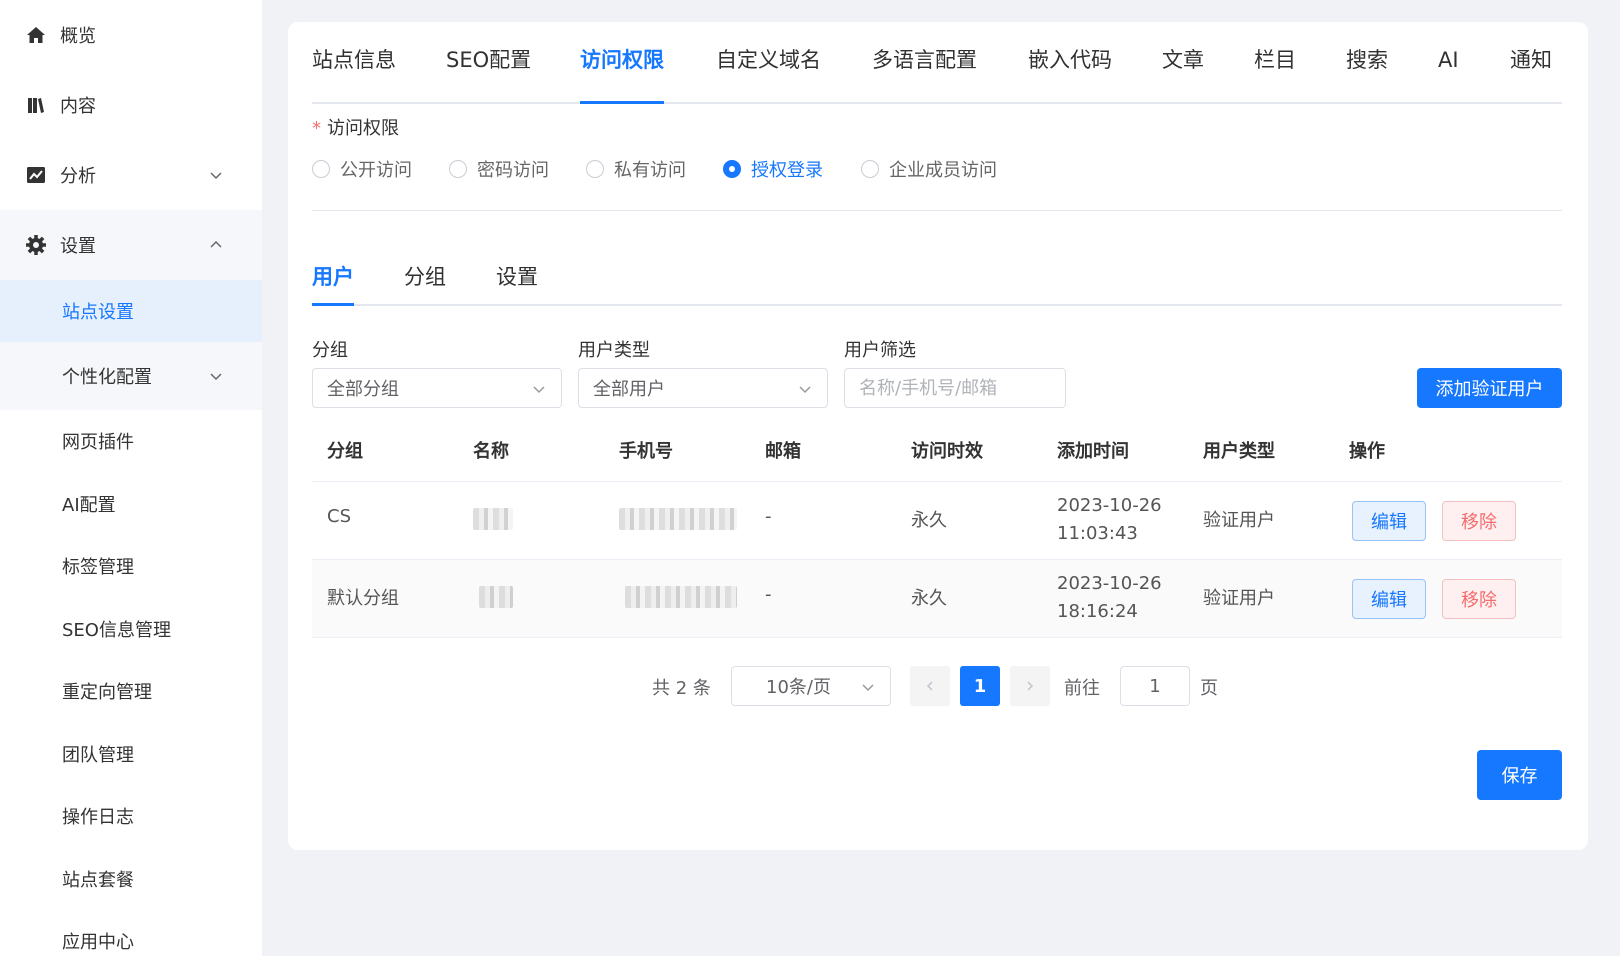 The image size is (1620, 956). I want to click on sidebar-item-site-package: 站点套餐, so click(131, 879).